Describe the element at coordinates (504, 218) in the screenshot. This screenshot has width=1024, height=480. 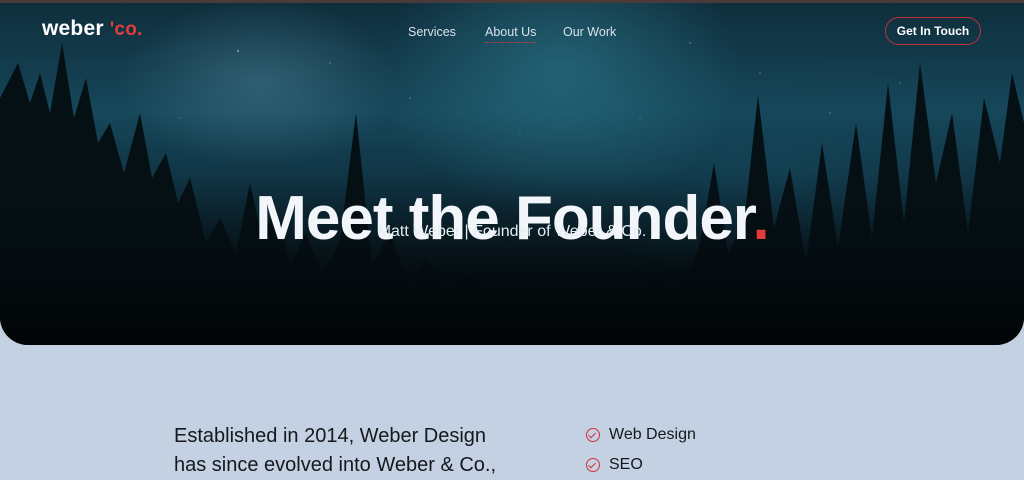
I see `hero-title-text: Meet the Founder` at that location.